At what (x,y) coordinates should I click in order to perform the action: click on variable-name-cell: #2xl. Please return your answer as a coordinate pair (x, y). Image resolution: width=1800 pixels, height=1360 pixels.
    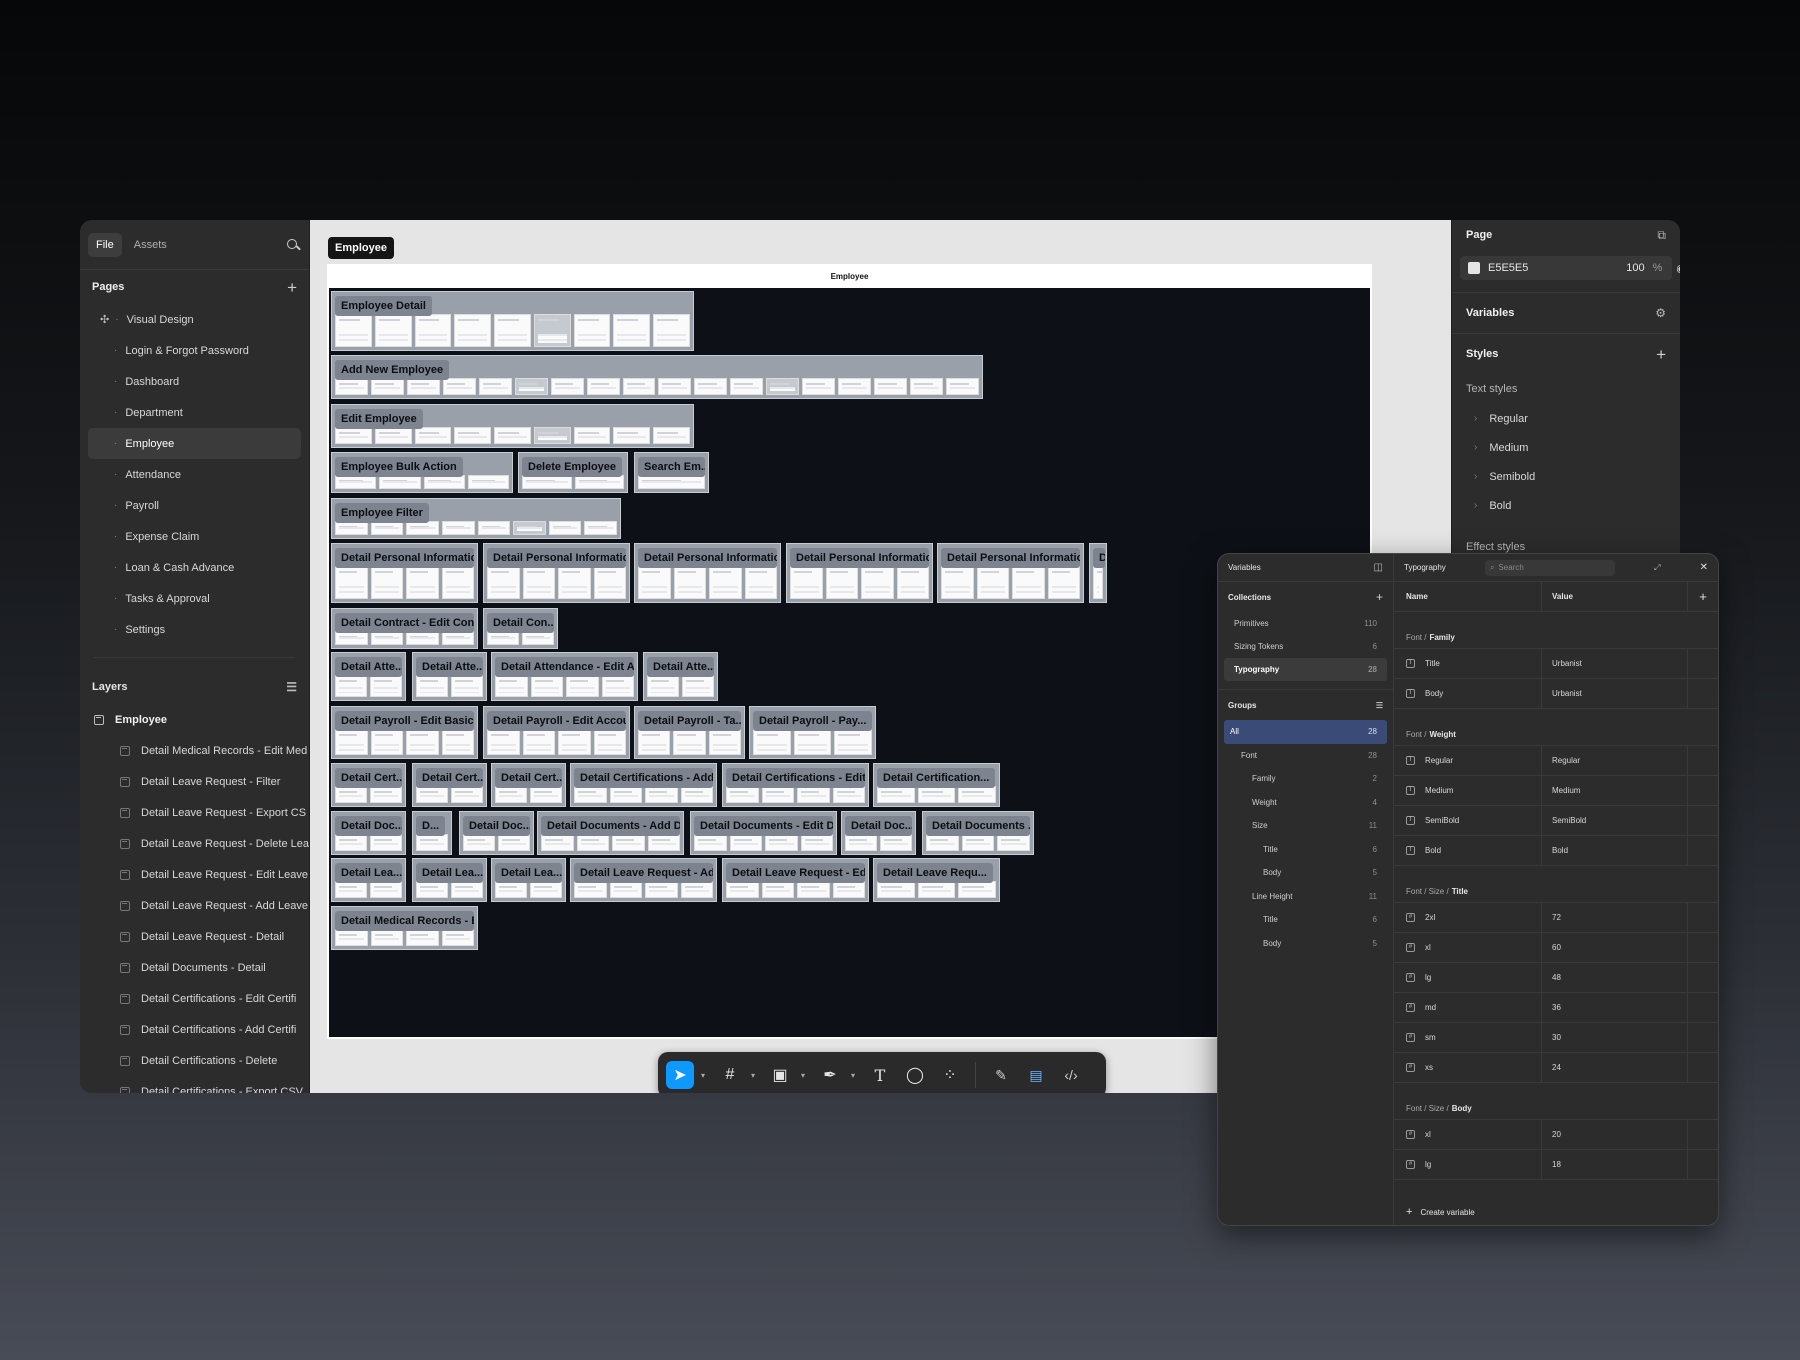
    Looking at the image, I should click on (1468, 917).